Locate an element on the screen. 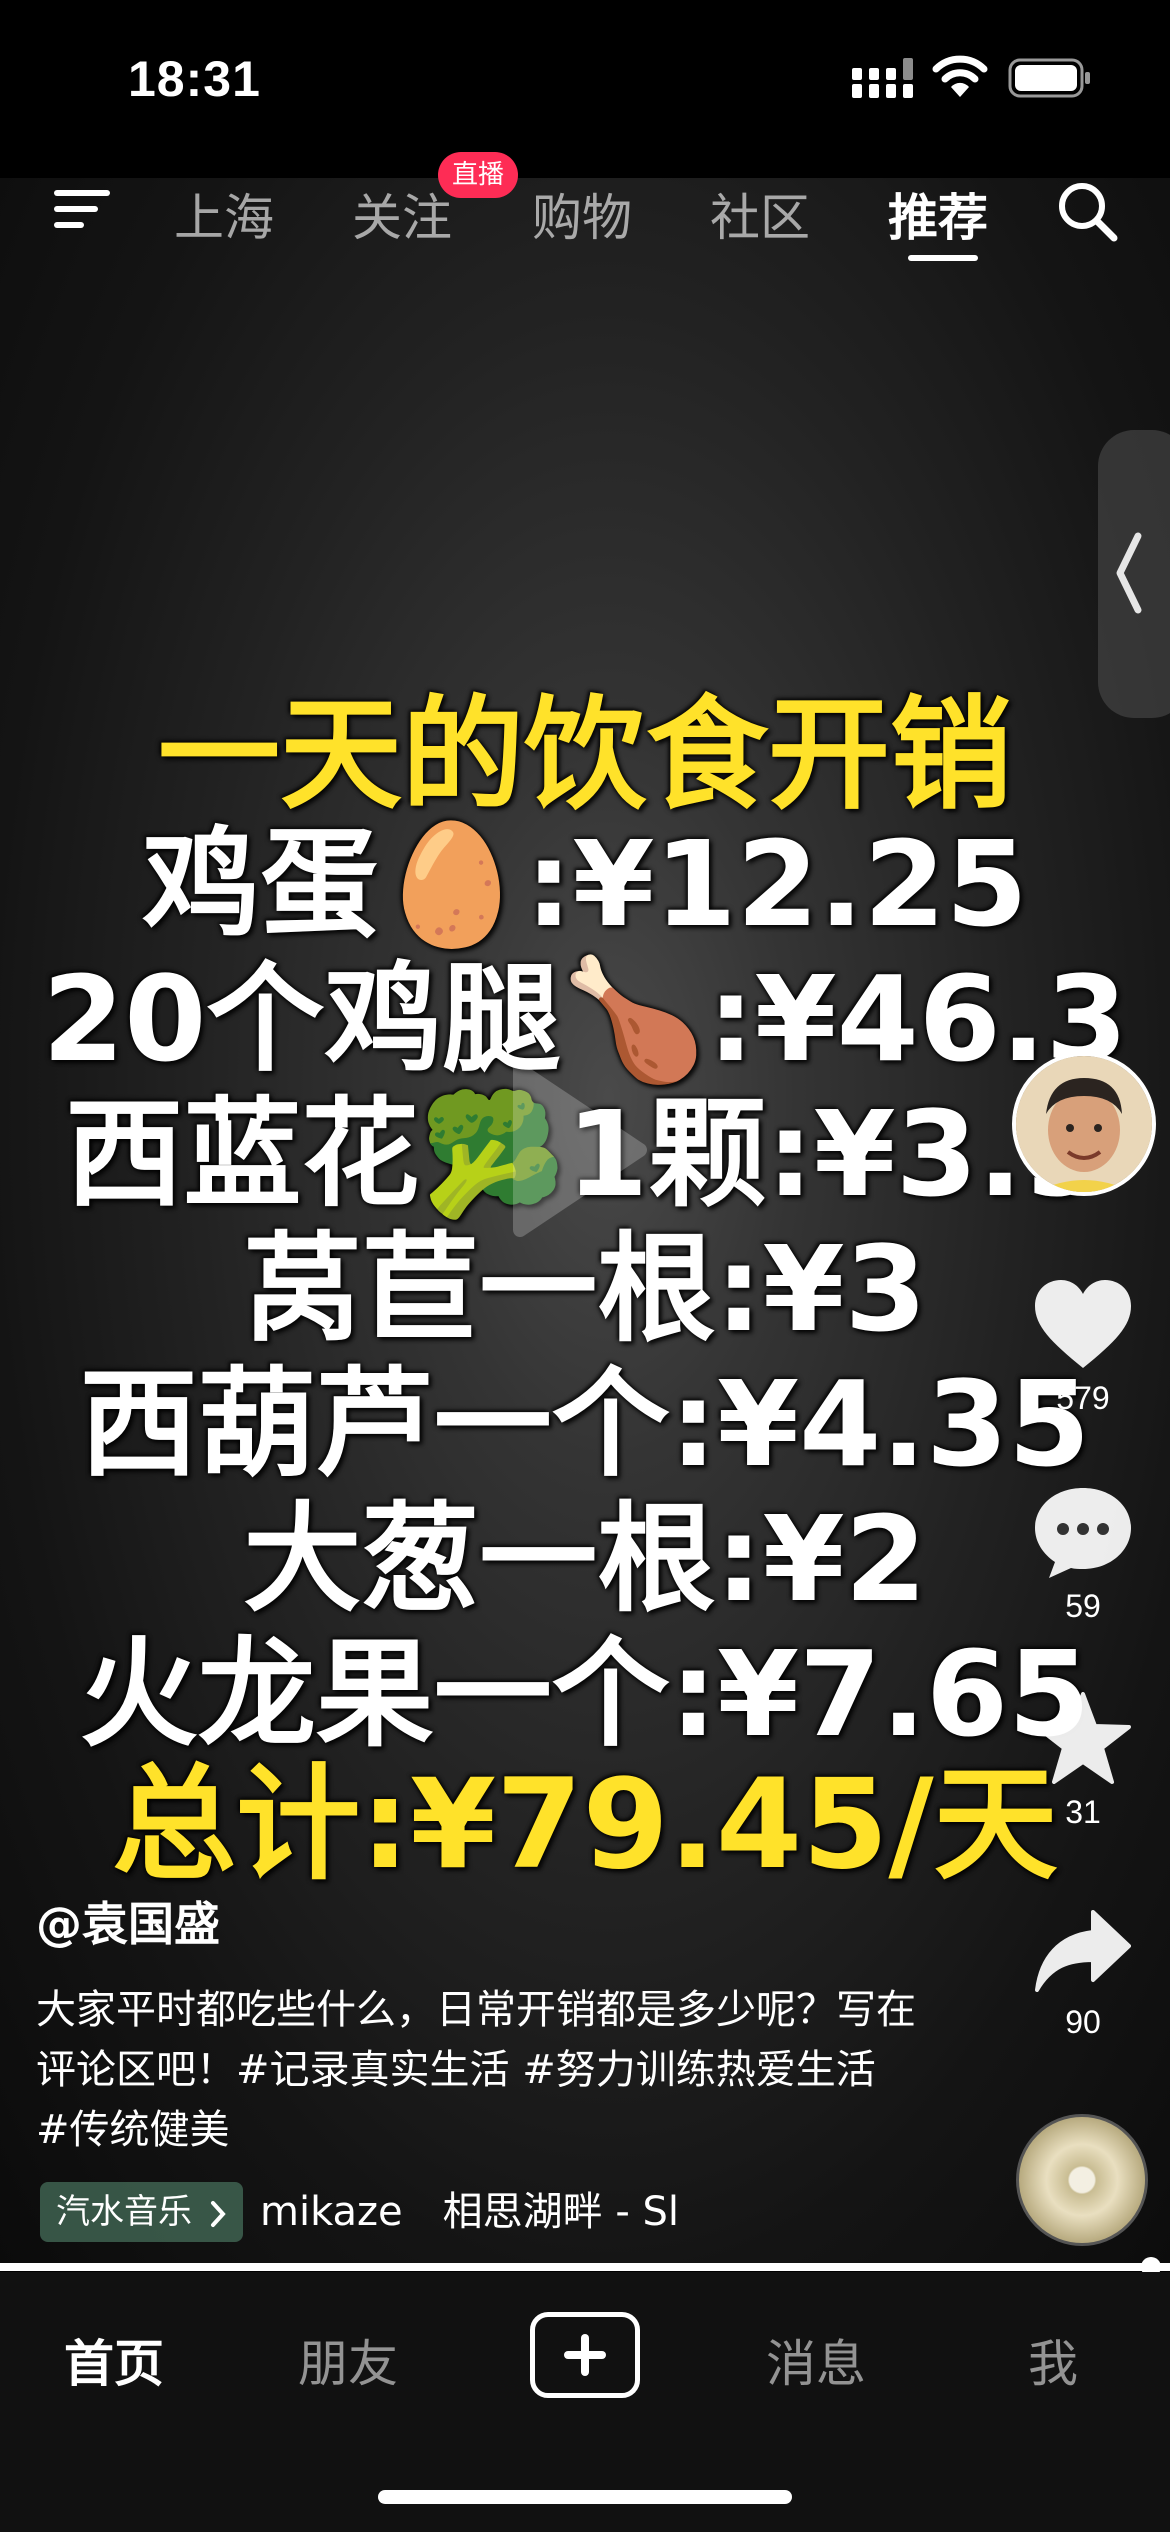 The width and height of the screenshot is (1170, 2532). tab-home: 首页 is located at coordinates (114, 2360).